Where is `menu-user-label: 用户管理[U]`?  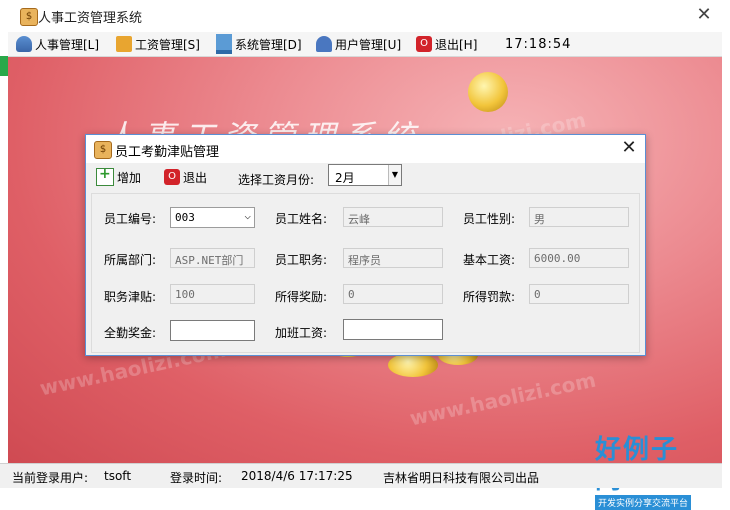
menu-user-label: 用户管理[U] is located at coordinates (368, 44).